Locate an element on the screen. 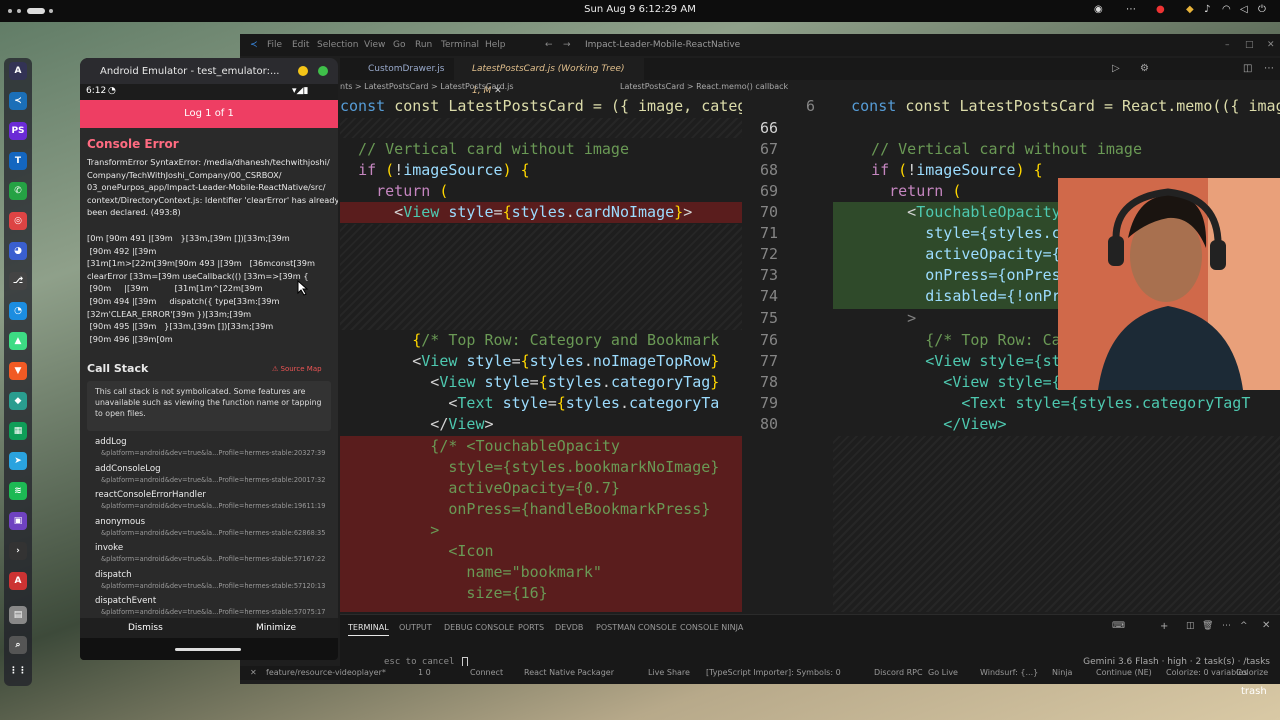 This screenshot has height=720, width=1280. home-gesture-handle is located at coordinates (208, 649).